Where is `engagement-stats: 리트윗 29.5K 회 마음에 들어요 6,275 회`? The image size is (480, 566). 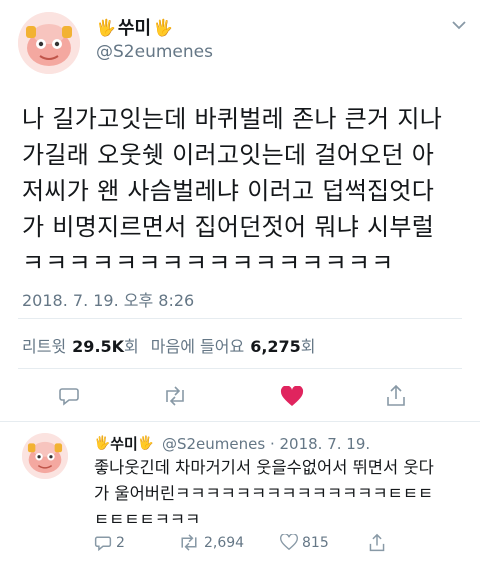
engagement-stats: 리트윗 29.5K 회 마음에 들어요 6,275 회 is located at coordinates (169, 345).